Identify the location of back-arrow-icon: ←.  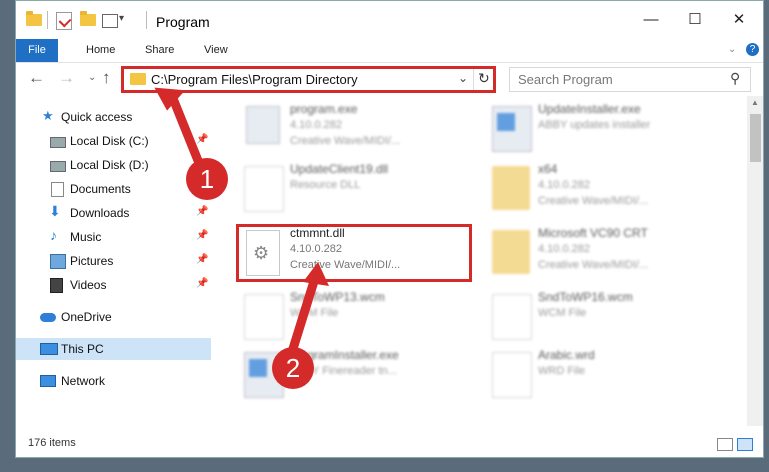
(36, 78).